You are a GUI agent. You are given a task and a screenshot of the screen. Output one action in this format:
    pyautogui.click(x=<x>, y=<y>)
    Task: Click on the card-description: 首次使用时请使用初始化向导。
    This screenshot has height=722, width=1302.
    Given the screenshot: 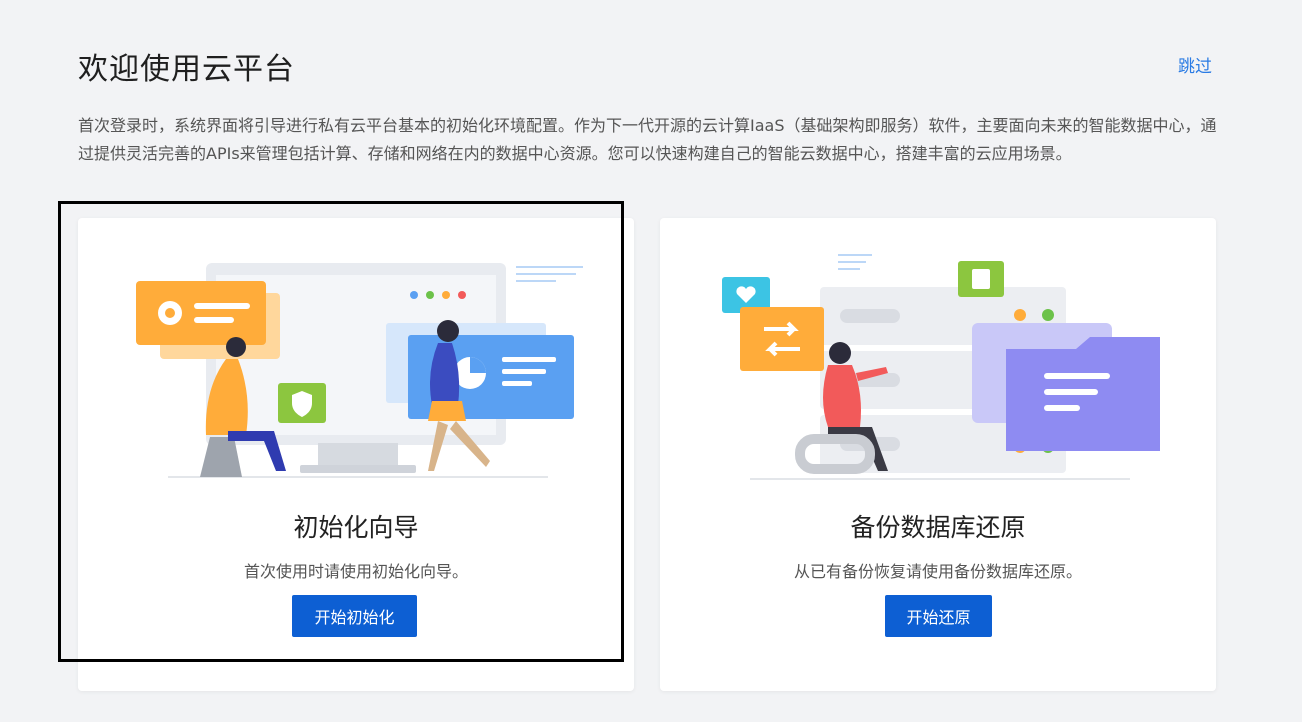 What is the action you would take?
    pyautogui.click(x=355, y=571)
    